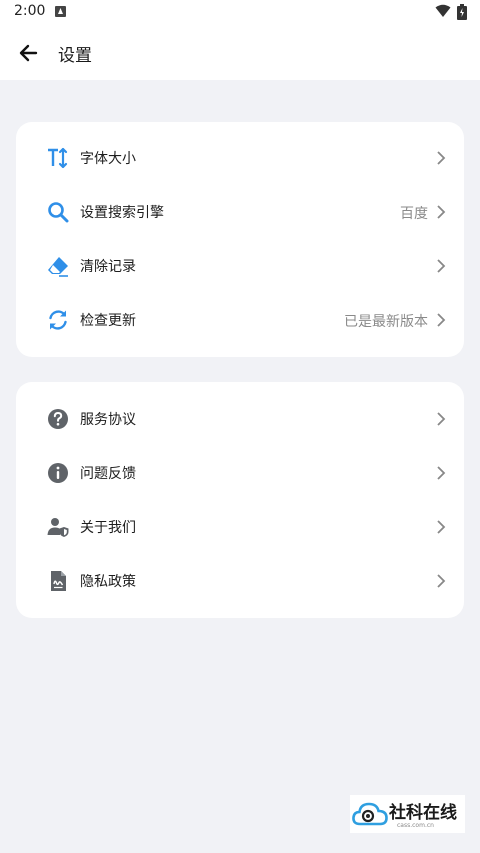  I want to click on document-icon, so click(58, 581).